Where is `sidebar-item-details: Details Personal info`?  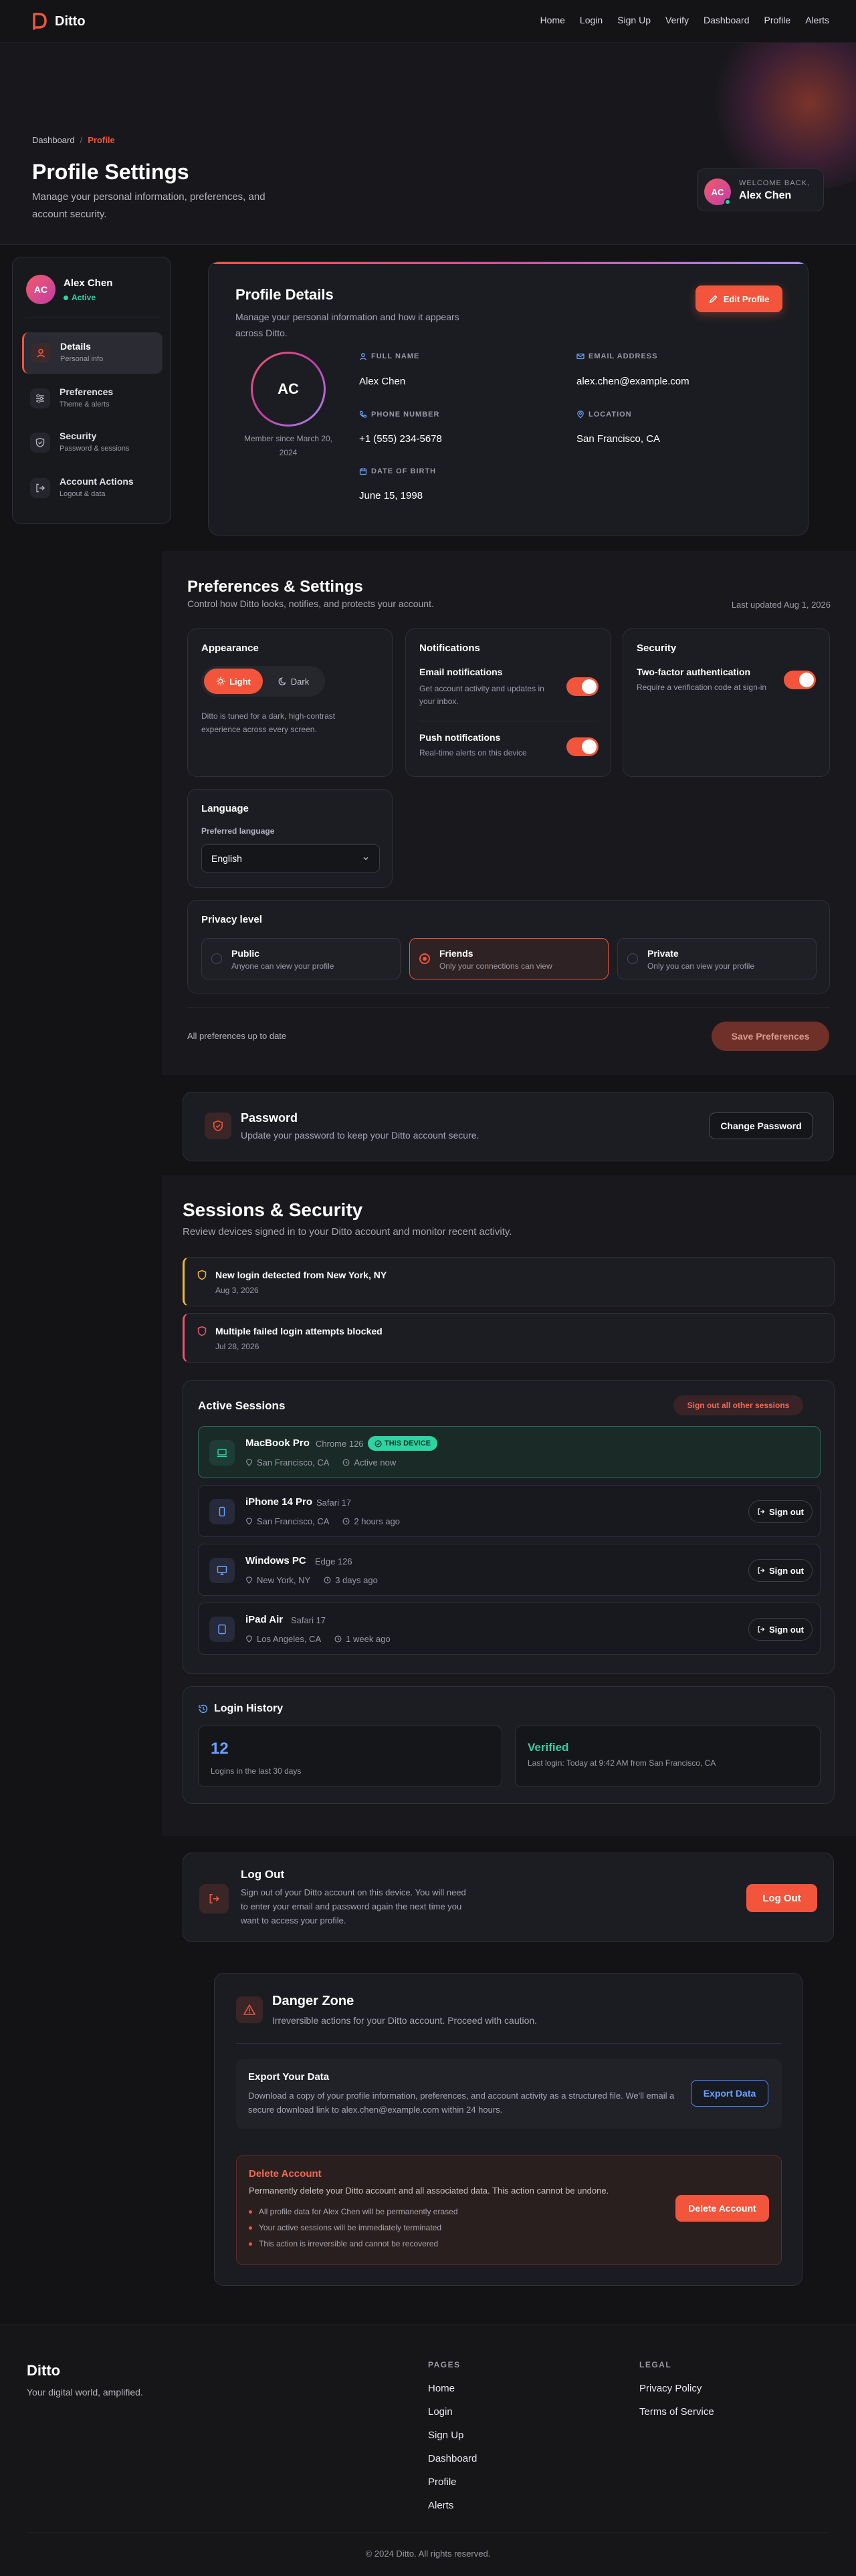
sidebar-item-details: Details Personal info is located at coordinates (92, 353).